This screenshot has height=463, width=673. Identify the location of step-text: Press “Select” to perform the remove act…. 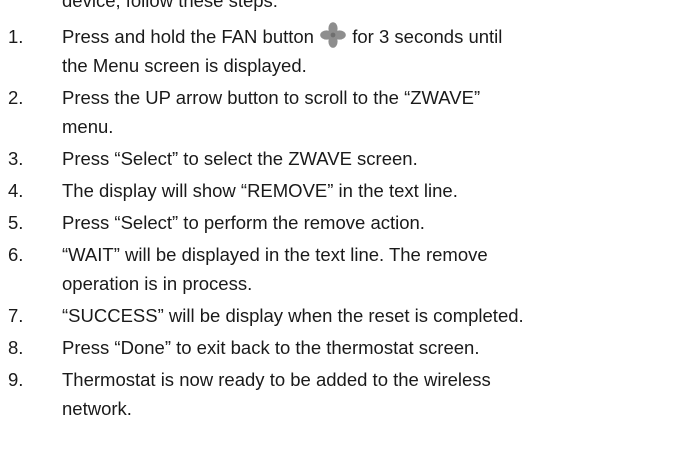
(243, 222).